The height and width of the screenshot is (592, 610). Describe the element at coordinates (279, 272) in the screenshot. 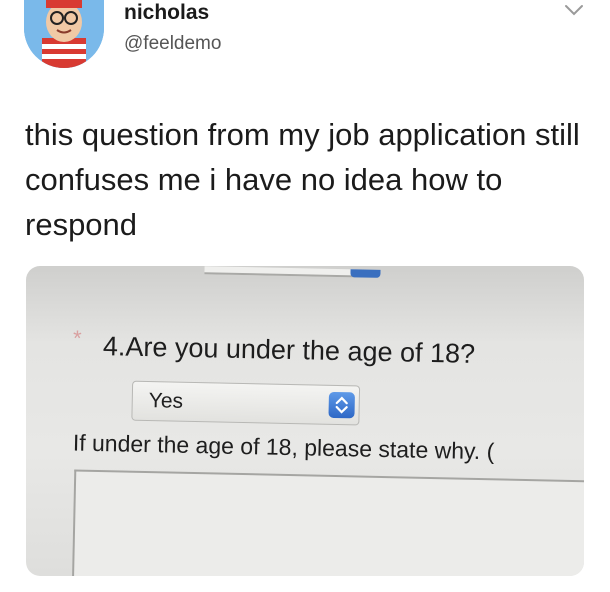

I see `previous-field` at that location.